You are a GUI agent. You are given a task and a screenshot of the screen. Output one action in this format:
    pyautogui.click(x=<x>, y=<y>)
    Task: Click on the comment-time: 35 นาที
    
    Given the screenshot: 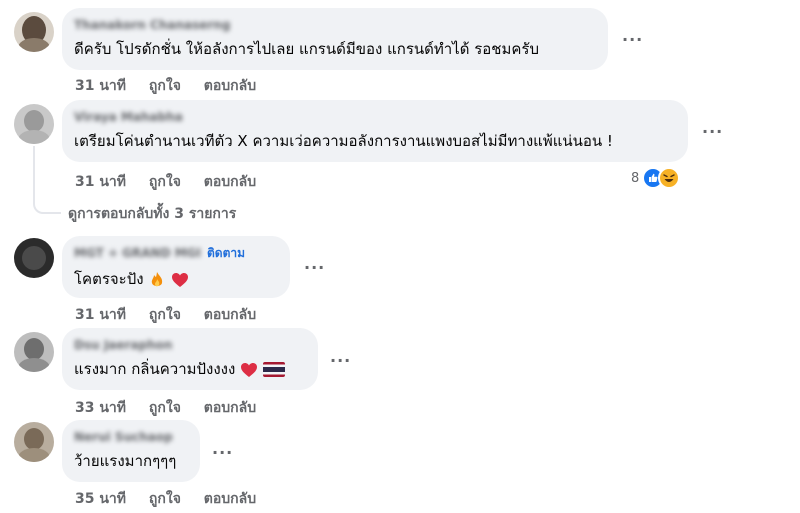 What is the action you would take?
    pyautogui.click(x=100, y=499)
    